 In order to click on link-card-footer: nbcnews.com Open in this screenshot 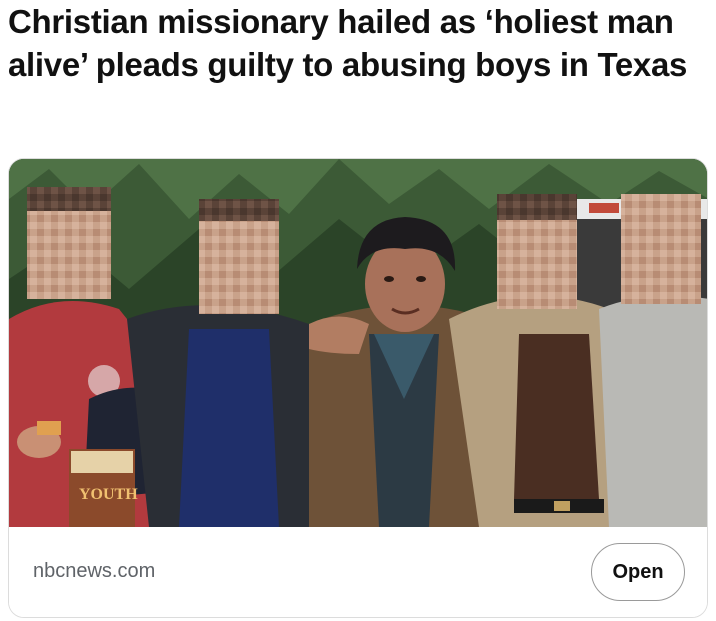, I will do `click(358, 572)`.